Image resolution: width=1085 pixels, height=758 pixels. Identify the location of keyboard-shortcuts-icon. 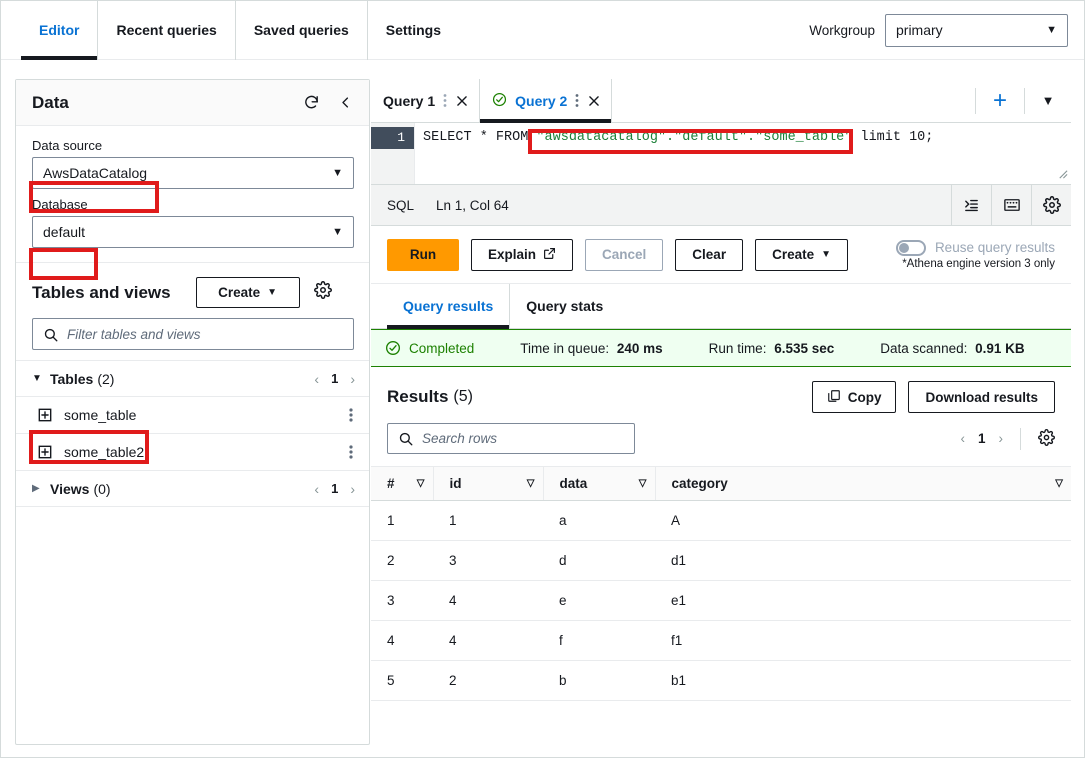
(1011, 205).